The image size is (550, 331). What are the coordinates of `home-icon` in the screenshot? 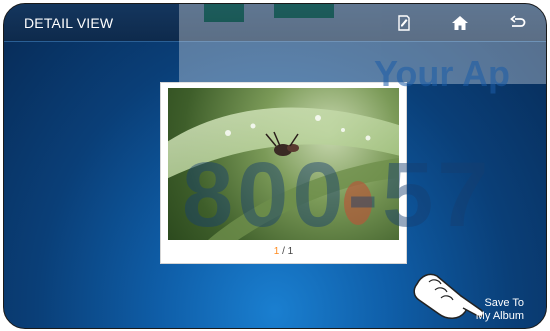 It's located at (460, 23).